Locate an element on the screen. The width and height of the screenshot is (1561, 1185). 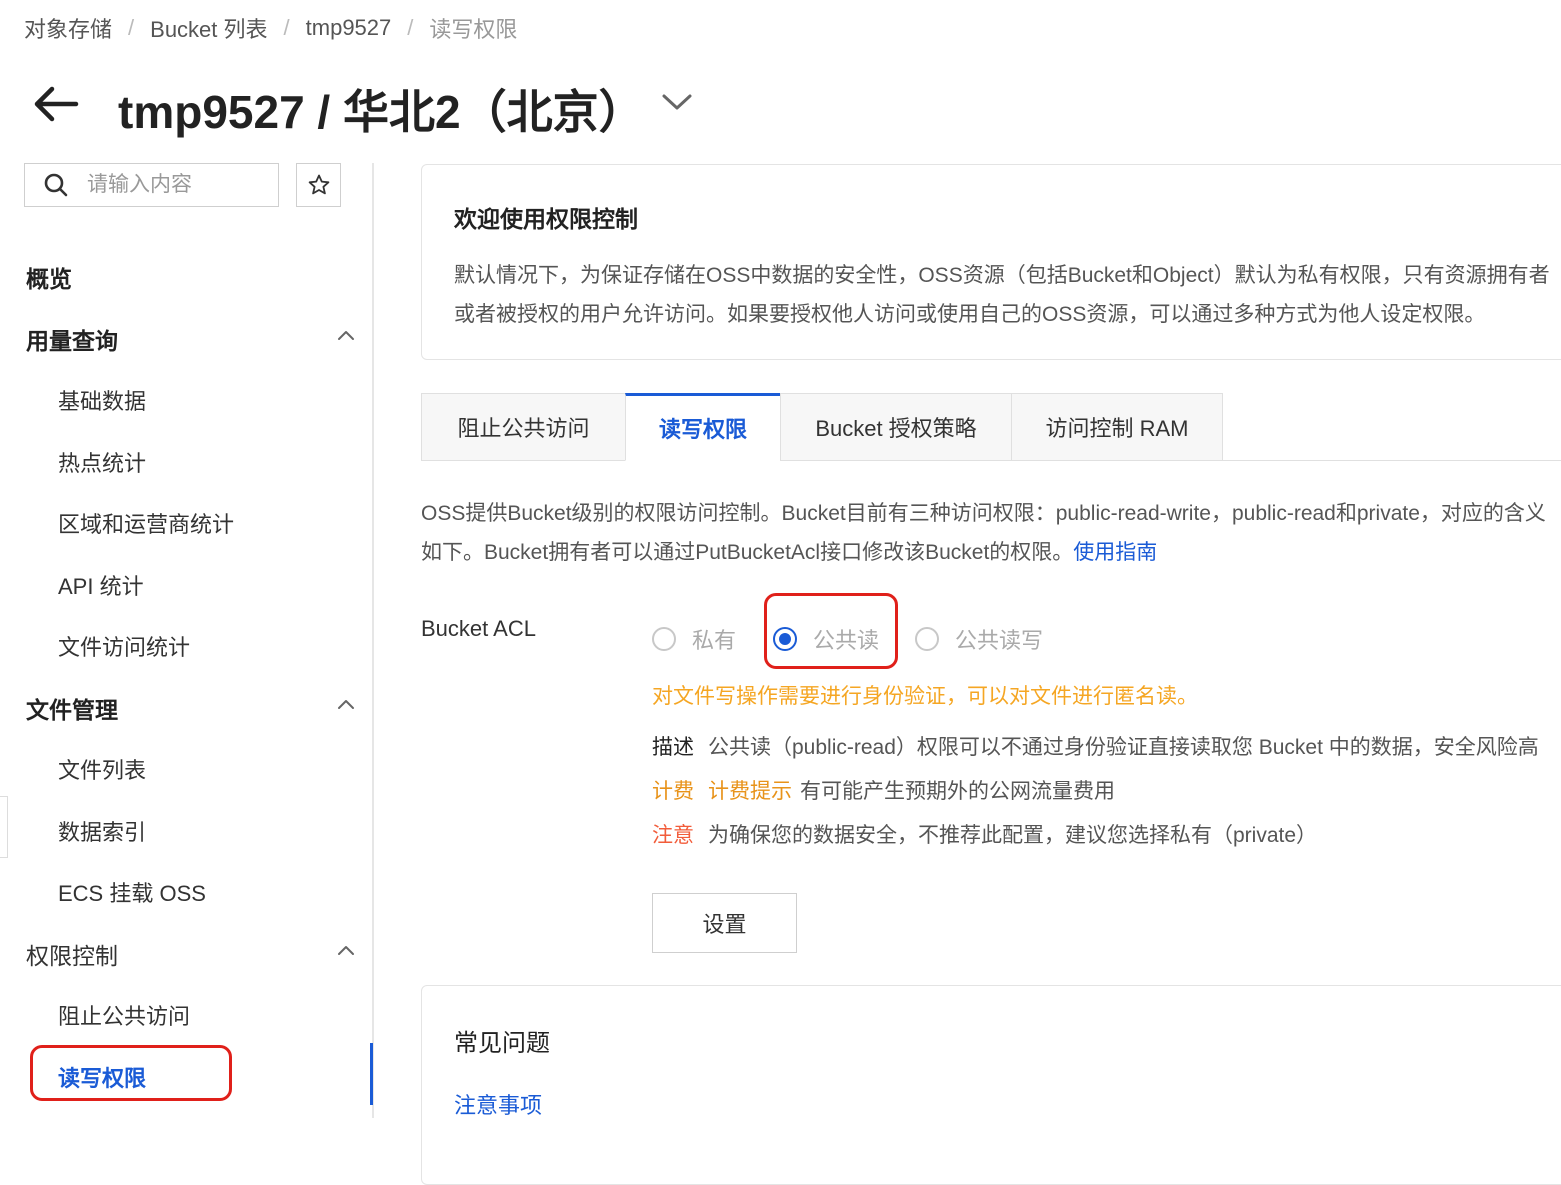
highlight-box-sidebar is located at coordinates (131, 1073).